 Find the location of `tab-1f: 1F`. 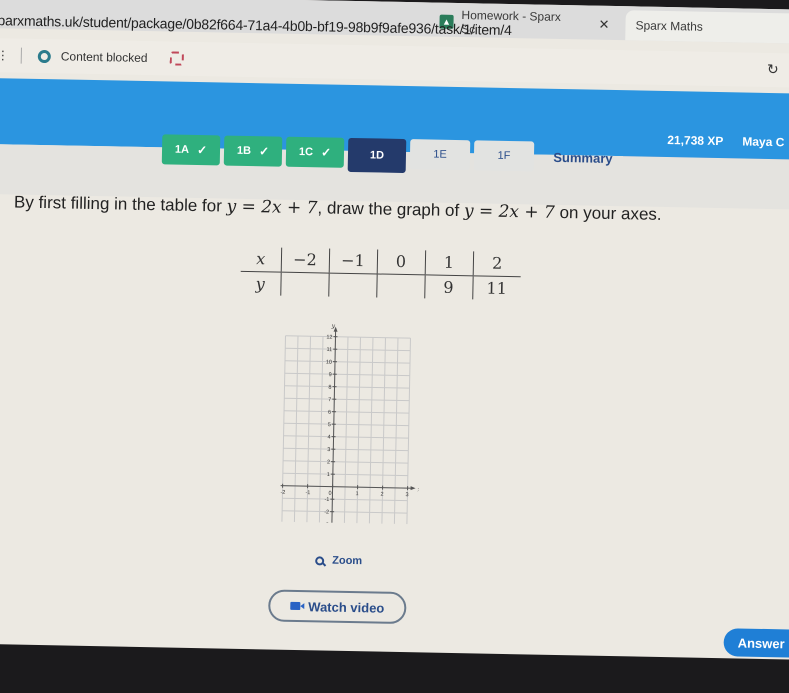

tab-1f: 1F is located at coordinates (504, 156).